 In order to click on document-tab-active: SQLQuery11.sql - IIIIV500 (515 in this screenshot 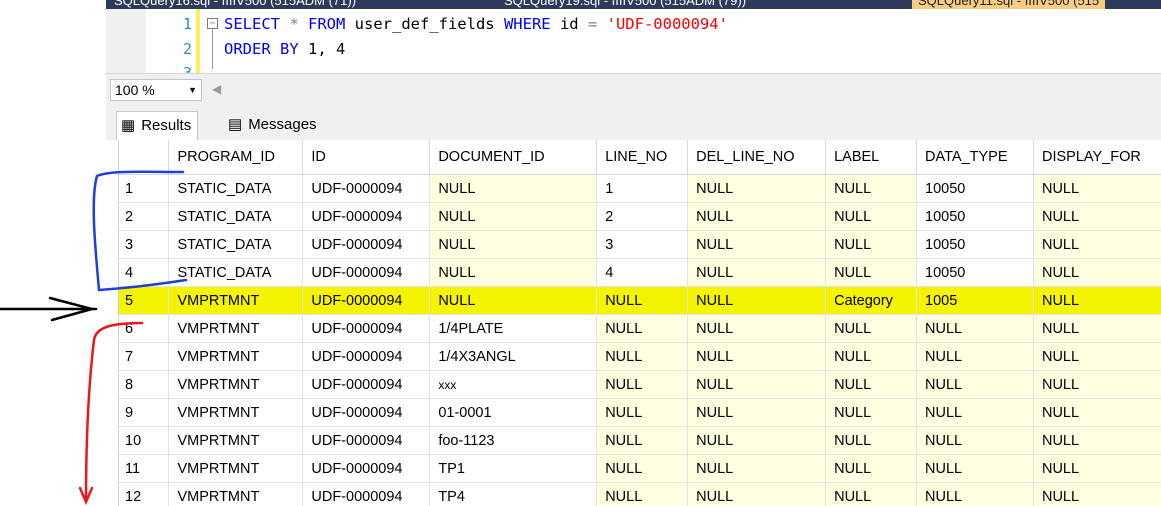, I will do `click(1009, 4)`.